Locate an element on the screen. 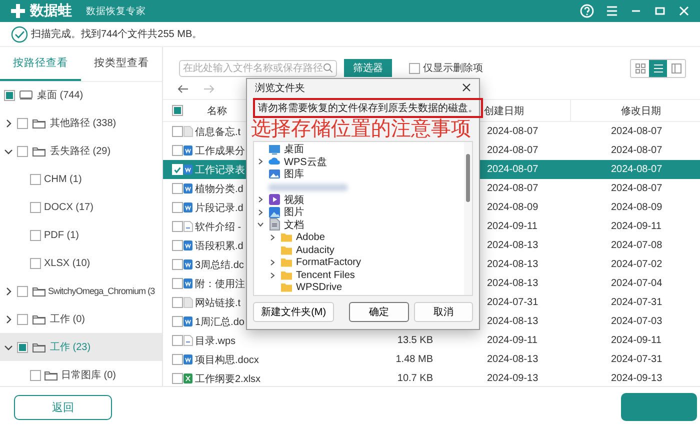  file-name: 信息备忘.t is located at coordinates (218, 132).